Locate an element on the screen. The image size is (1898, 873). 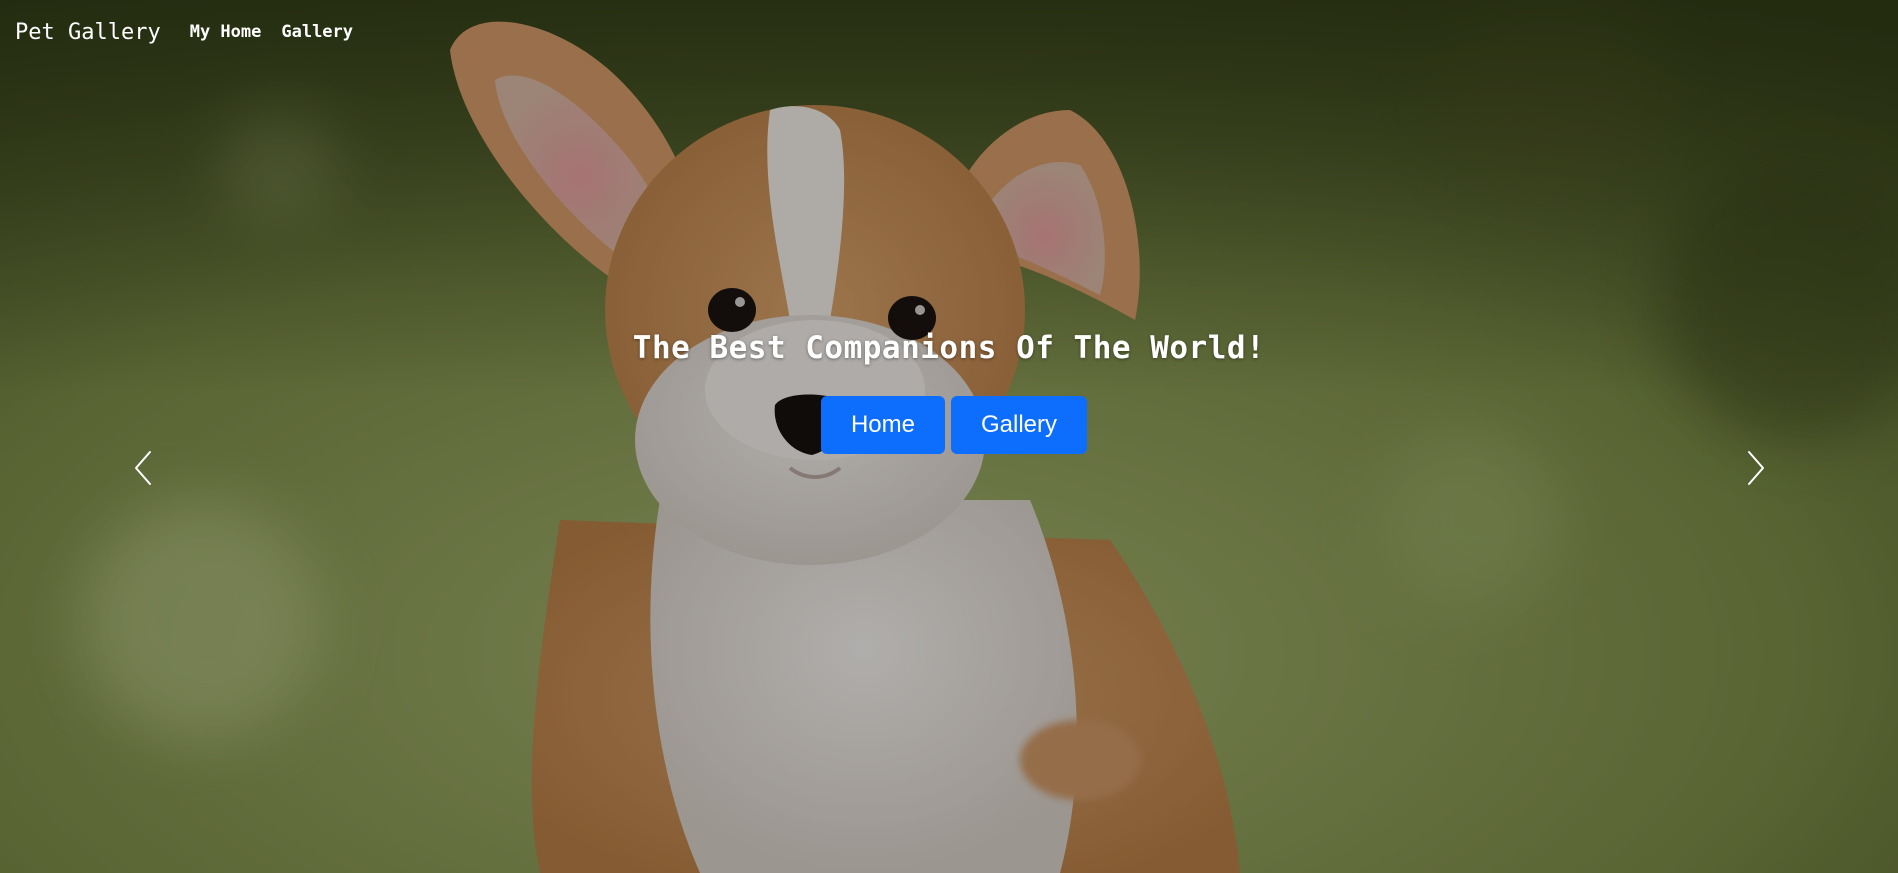
chevron-right-icon is located at coordinates (1756, 468).